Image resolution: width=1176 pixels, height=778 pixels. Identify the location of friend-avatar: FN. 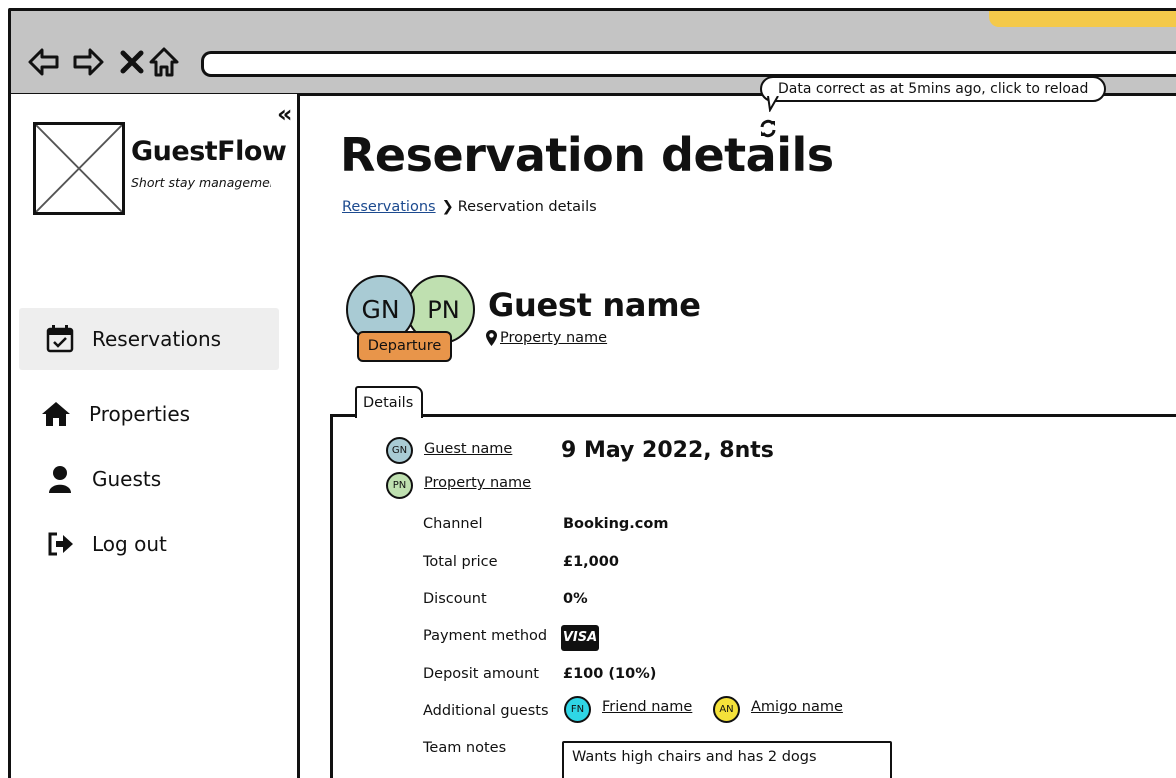
(577, 709).